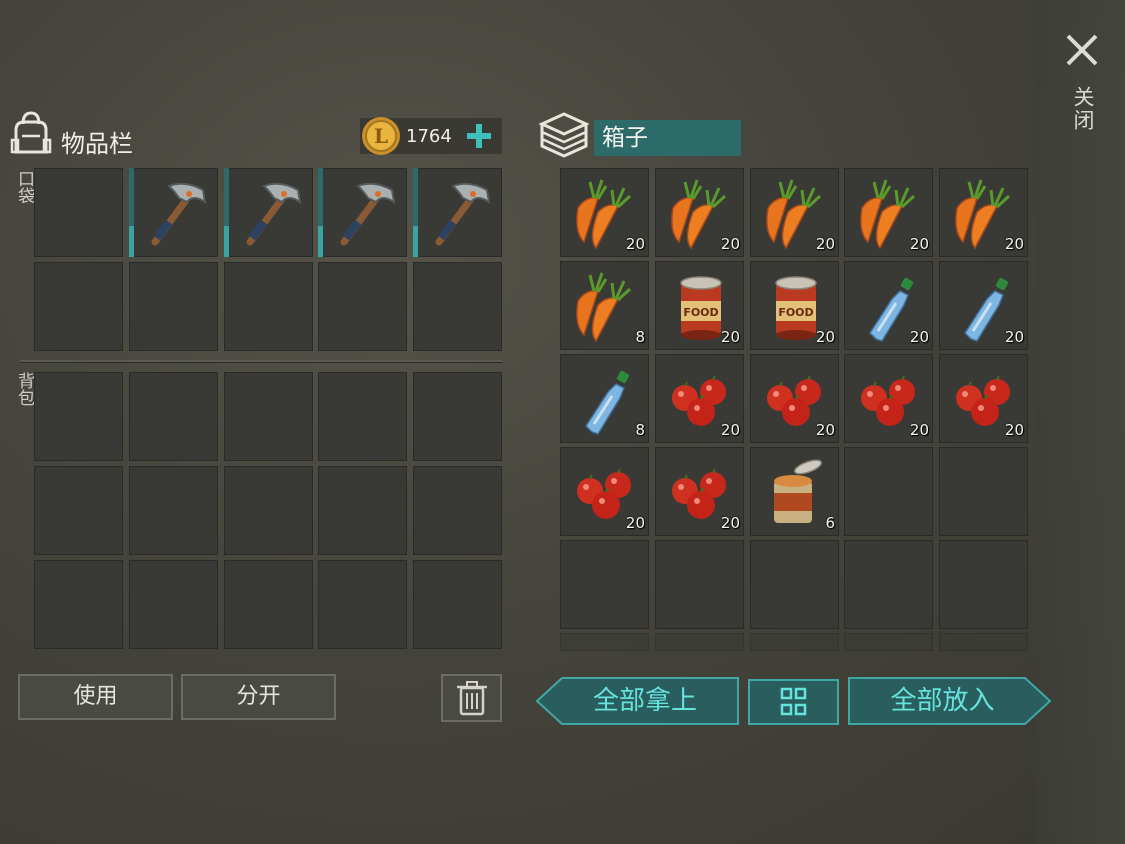  What do you see at coordinates (667, 138) in the screenshot?
I see `box-title: 箱子` at bounding box center [667, 138].